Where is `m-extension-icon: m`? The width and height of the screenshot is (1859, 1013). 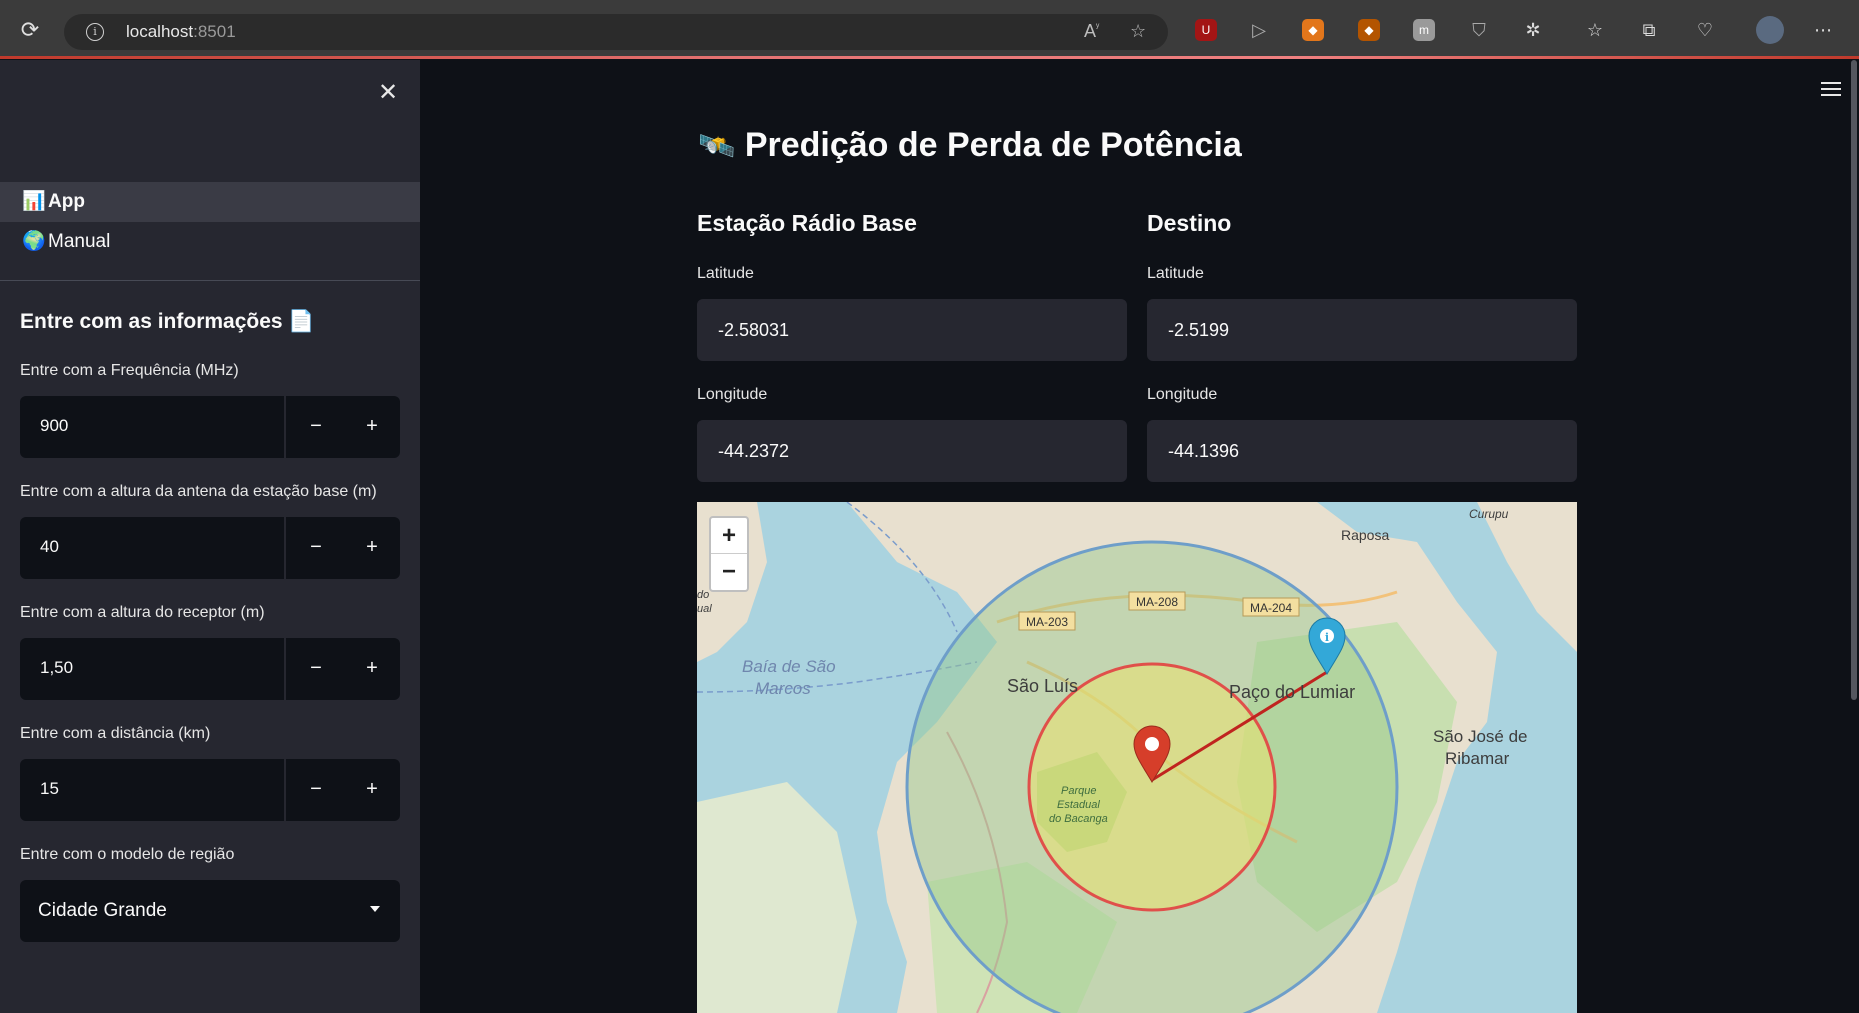 m-extension-icon: m is located at coordinates (1424, 30).